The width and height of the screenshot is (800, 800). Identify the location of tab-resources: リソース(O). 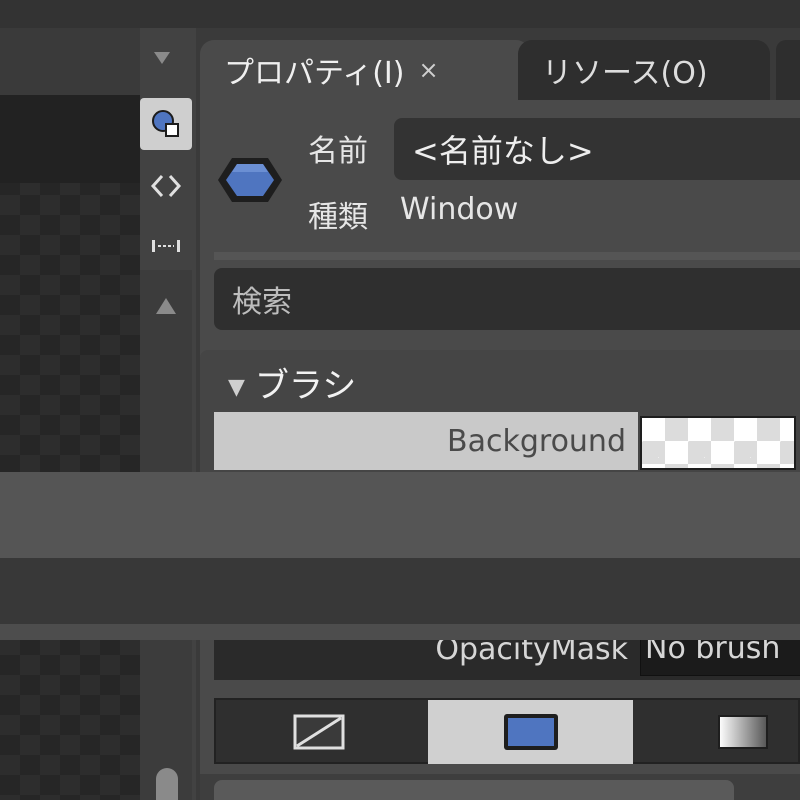
(644, 70).